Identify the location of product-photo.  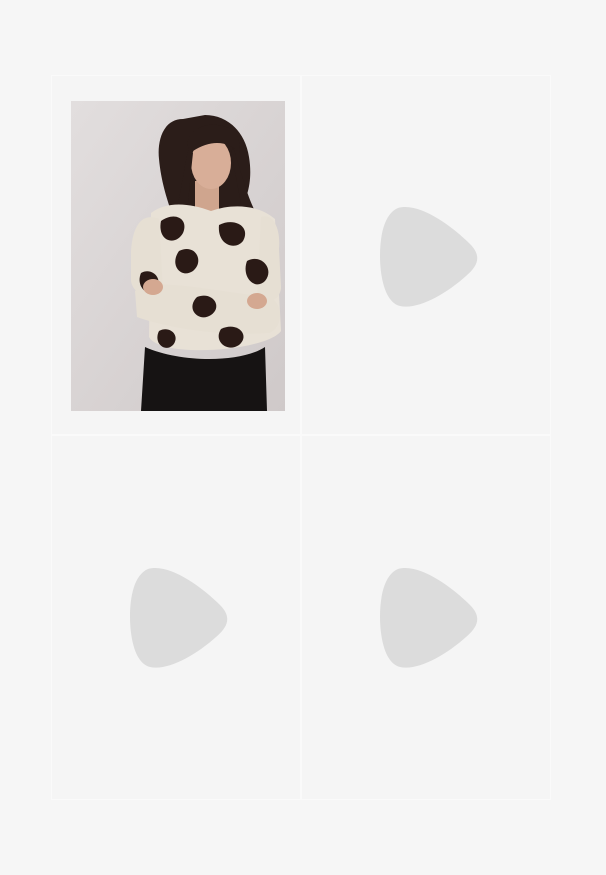
(178, 256).